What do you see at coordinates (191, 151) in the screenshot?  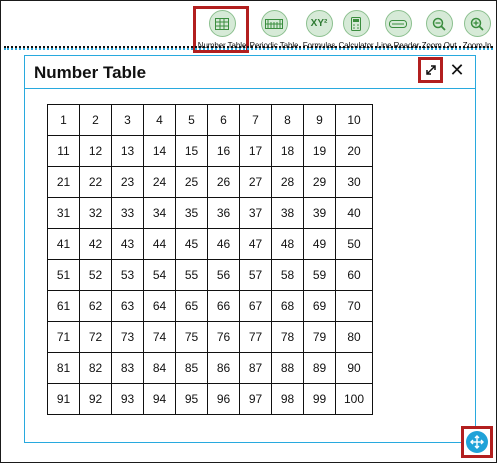 I see `grid-cell: 15` at bounding box center [191, 151].